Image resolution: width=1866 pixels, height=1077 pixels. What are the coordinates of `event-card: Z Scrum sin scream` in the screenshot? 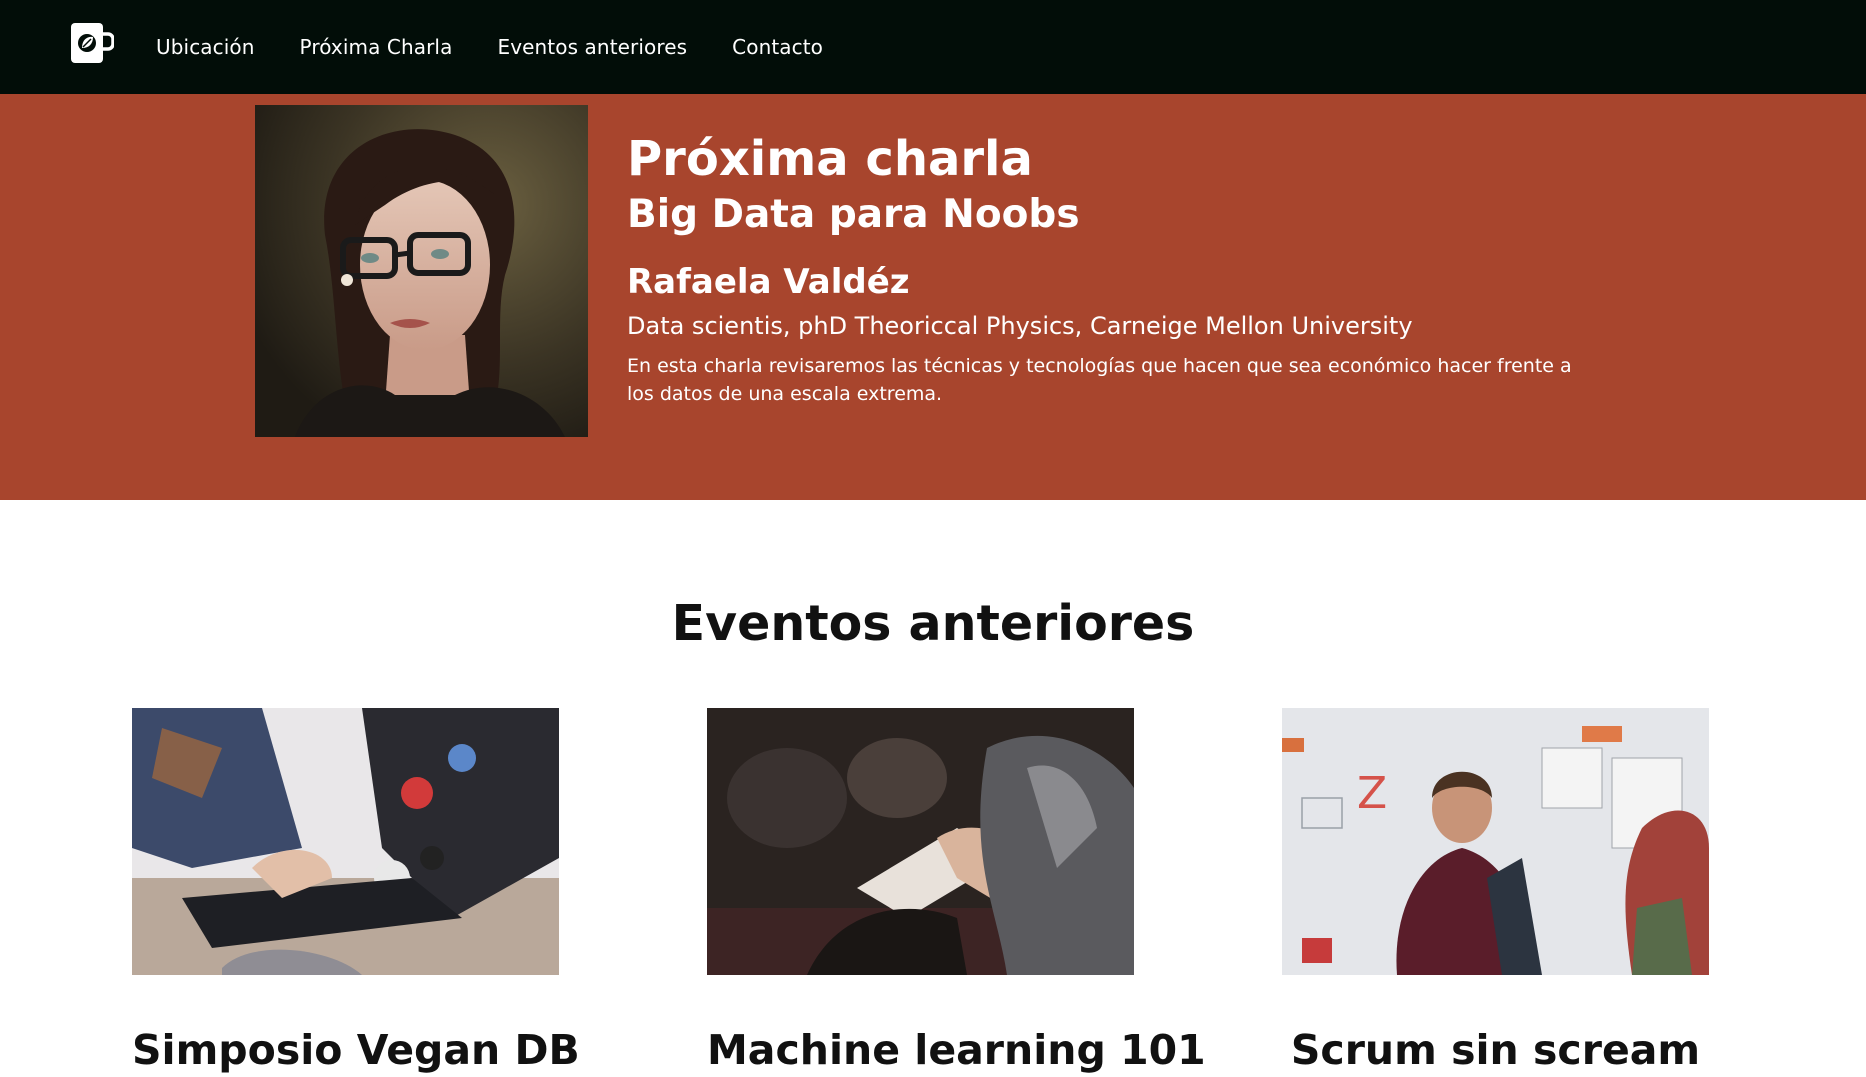 It's located at (1495, 892).